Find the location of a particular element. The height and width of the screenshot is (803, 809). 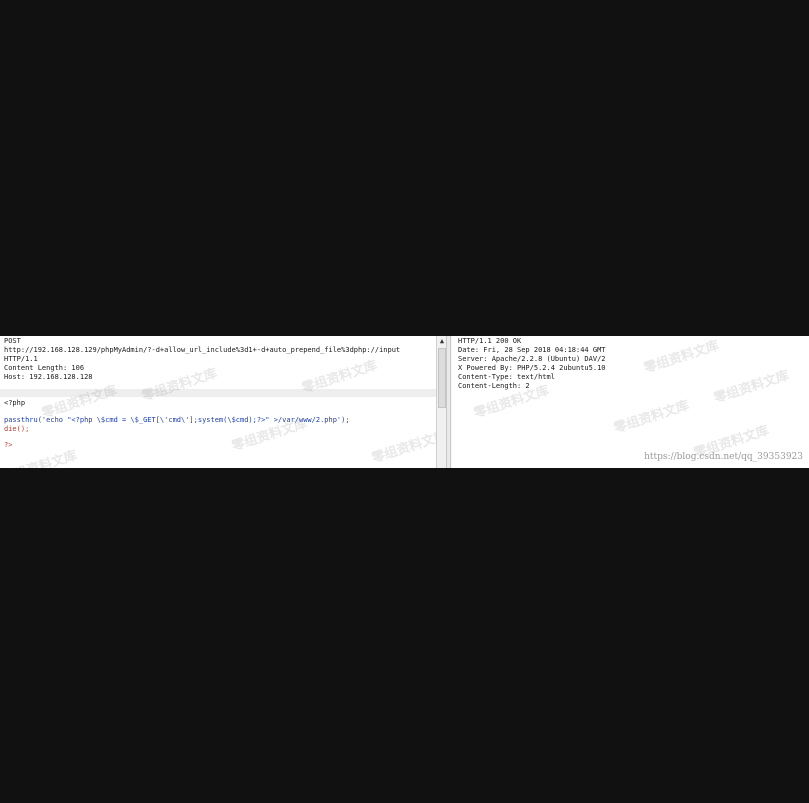

scrollbar-thumb is located at coordinates (442, 378).